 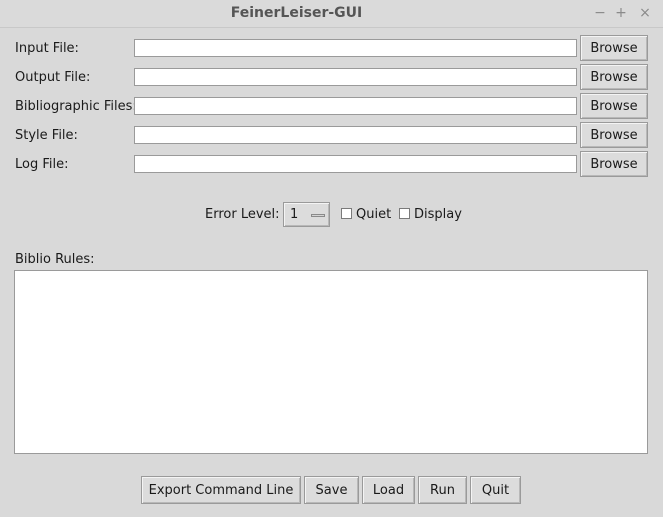 I want to click on minimize-icon: −, so click(x=600, y=13).